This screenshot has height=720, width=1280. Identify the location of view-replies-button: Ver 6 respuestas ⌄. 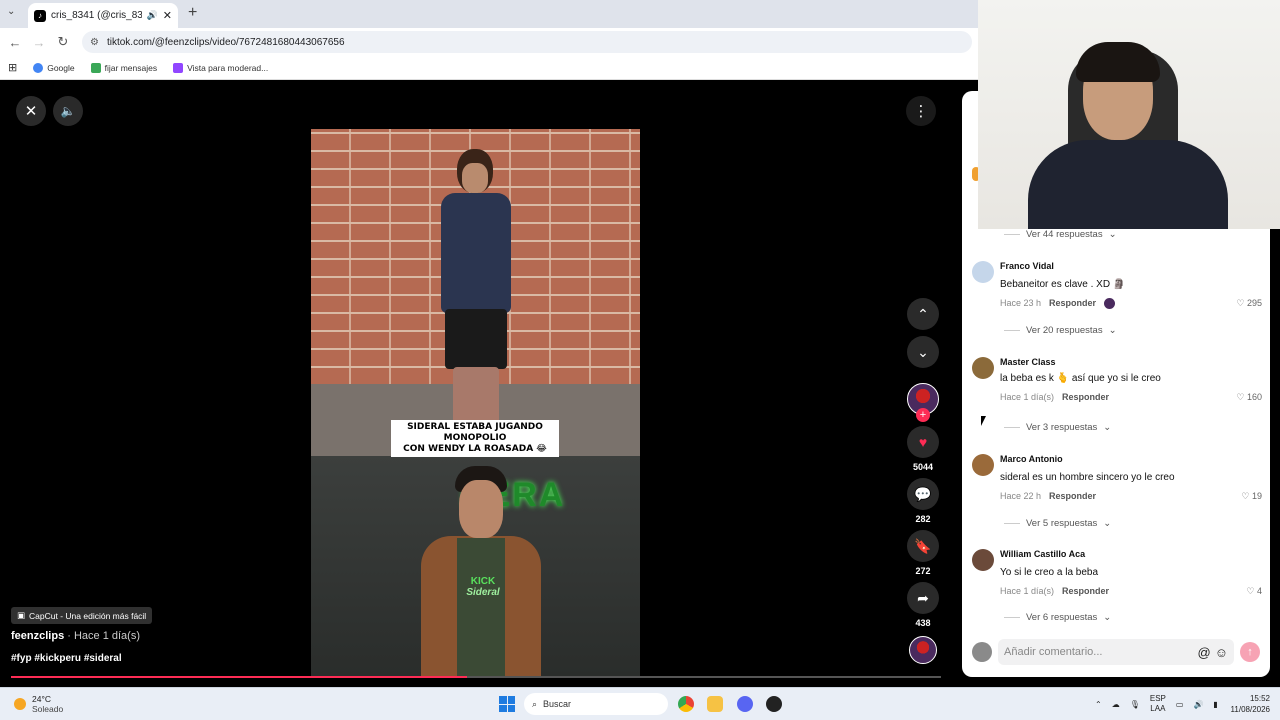
(1057, 617).